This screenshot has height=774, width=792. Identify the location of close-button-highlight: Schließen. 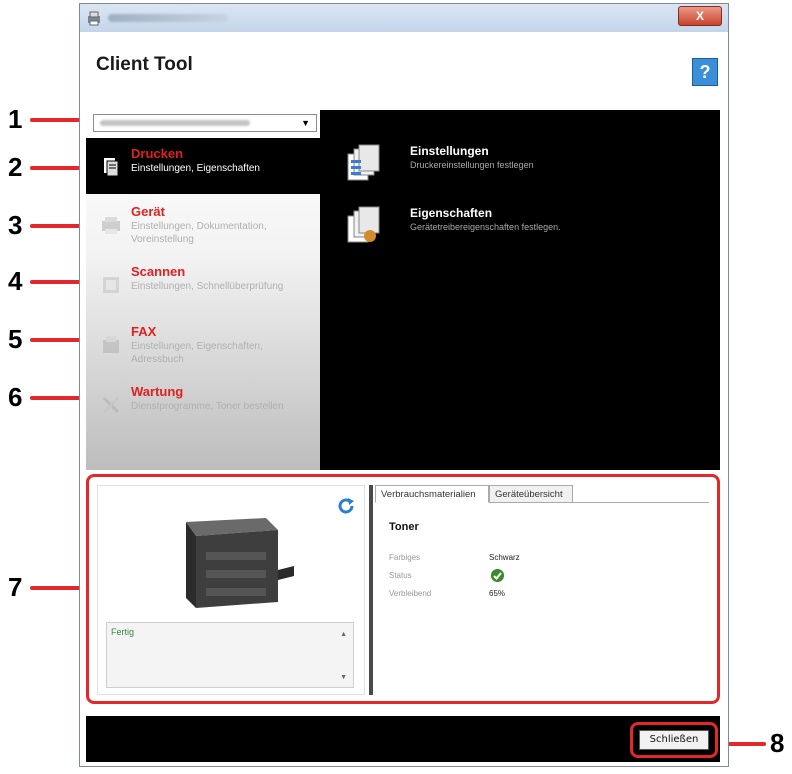
(674, 740).